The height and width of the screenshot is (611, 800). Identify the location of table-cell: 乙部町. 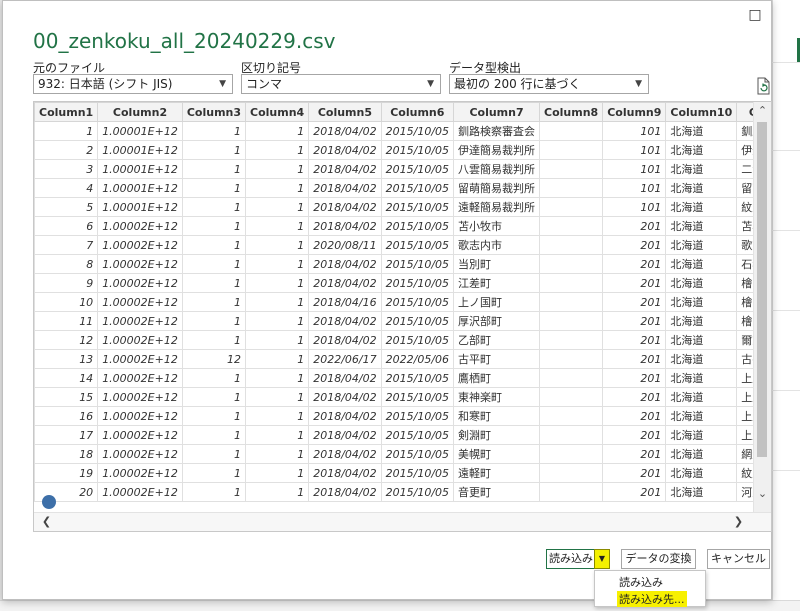
(497, 340).